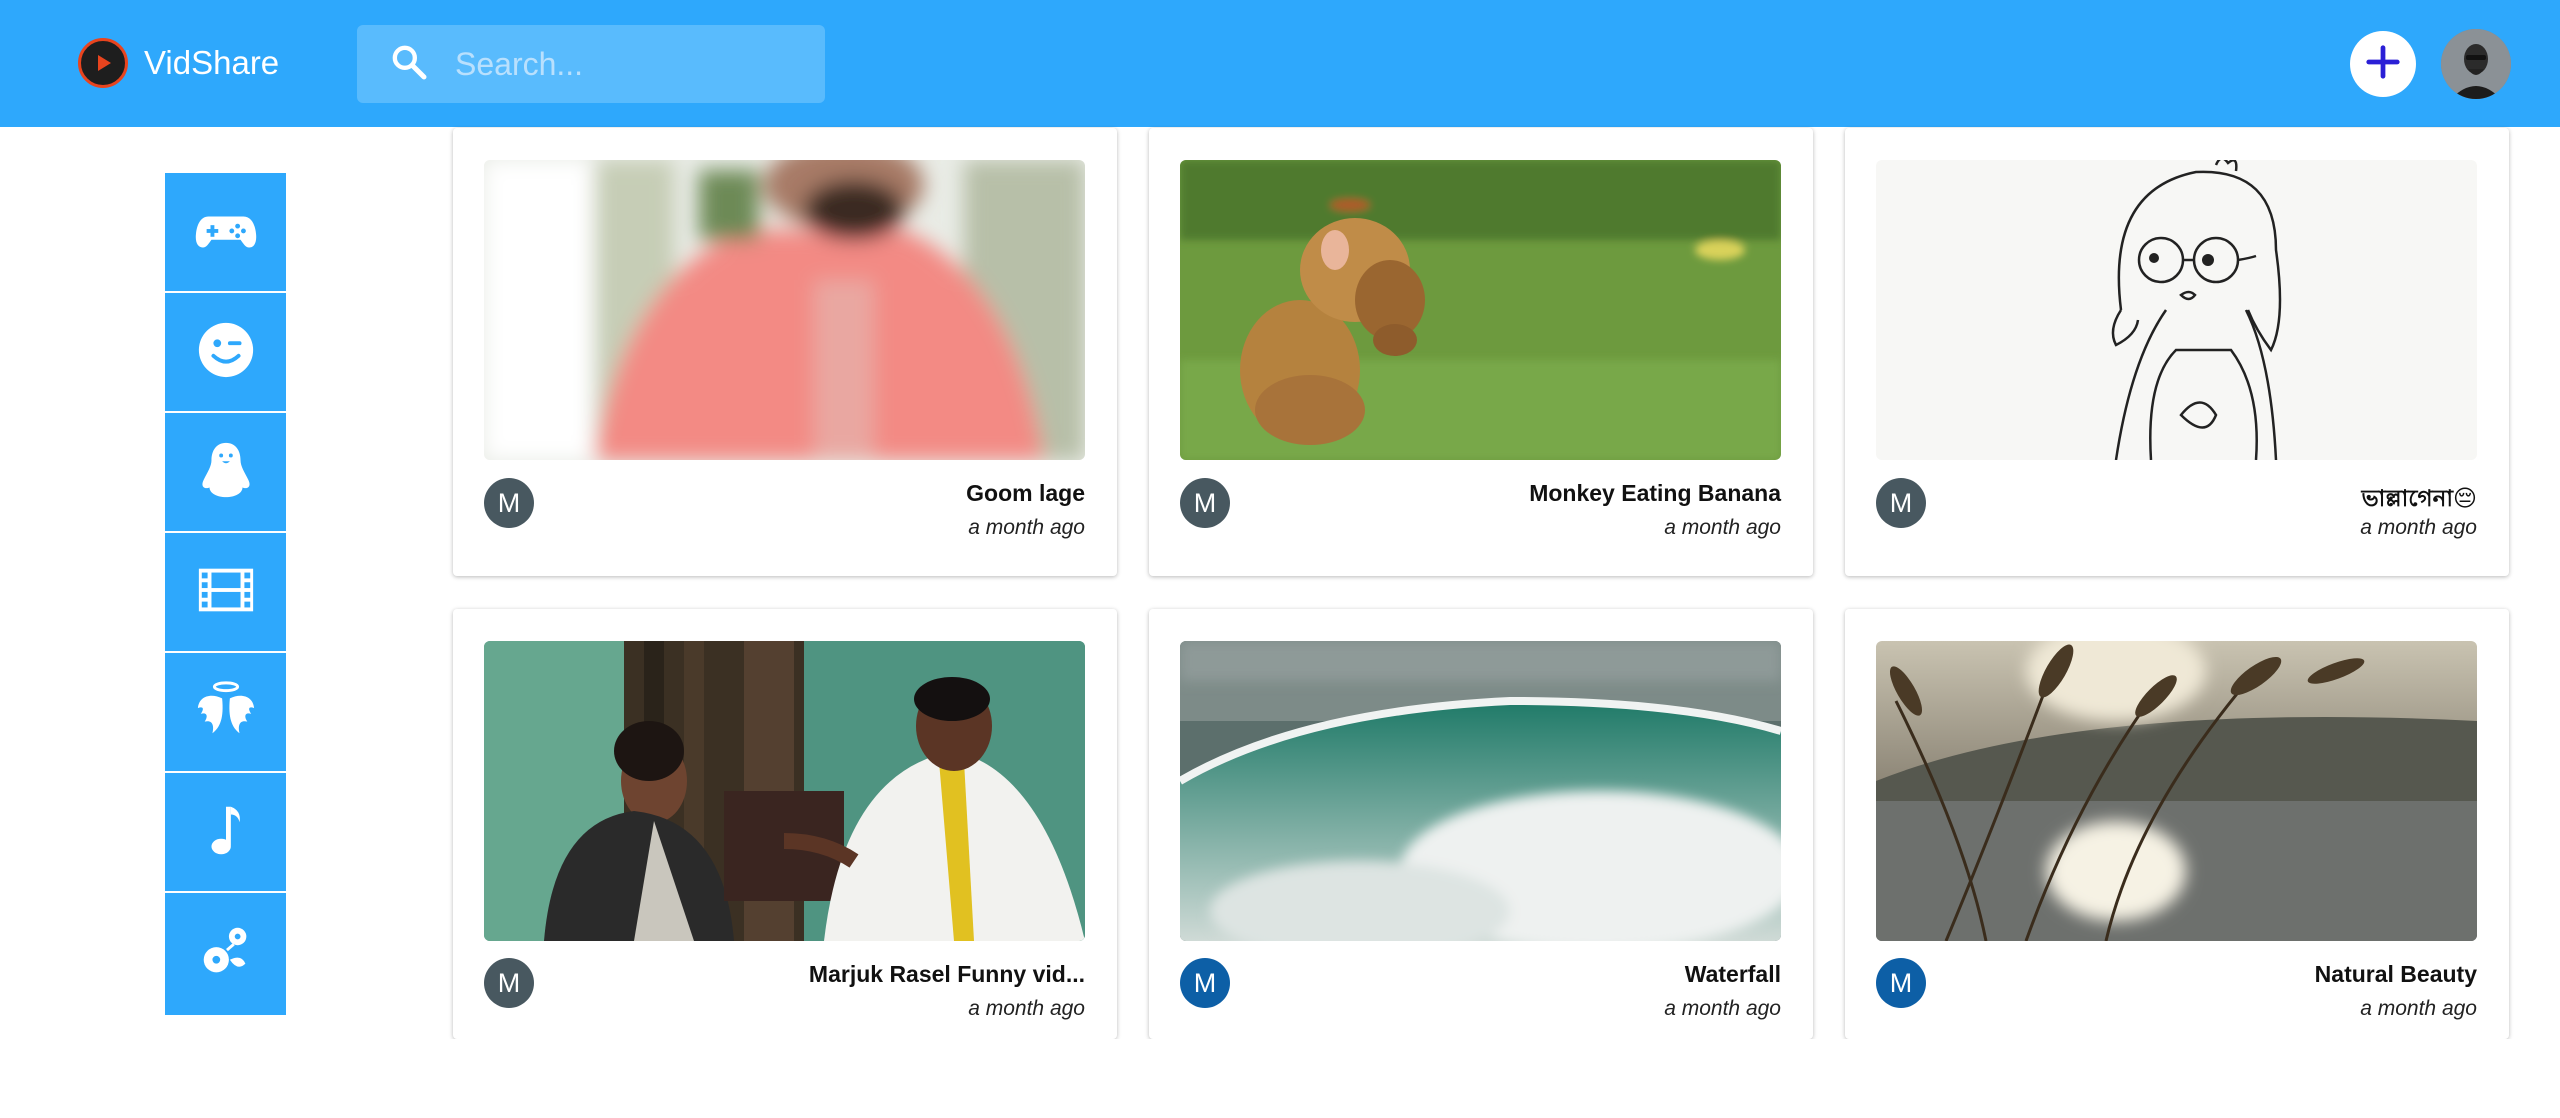 The width and height of the screenshot is (2560, 1118). I want to click on video-title: Monkey Eating Banana, so click(1655, 493).